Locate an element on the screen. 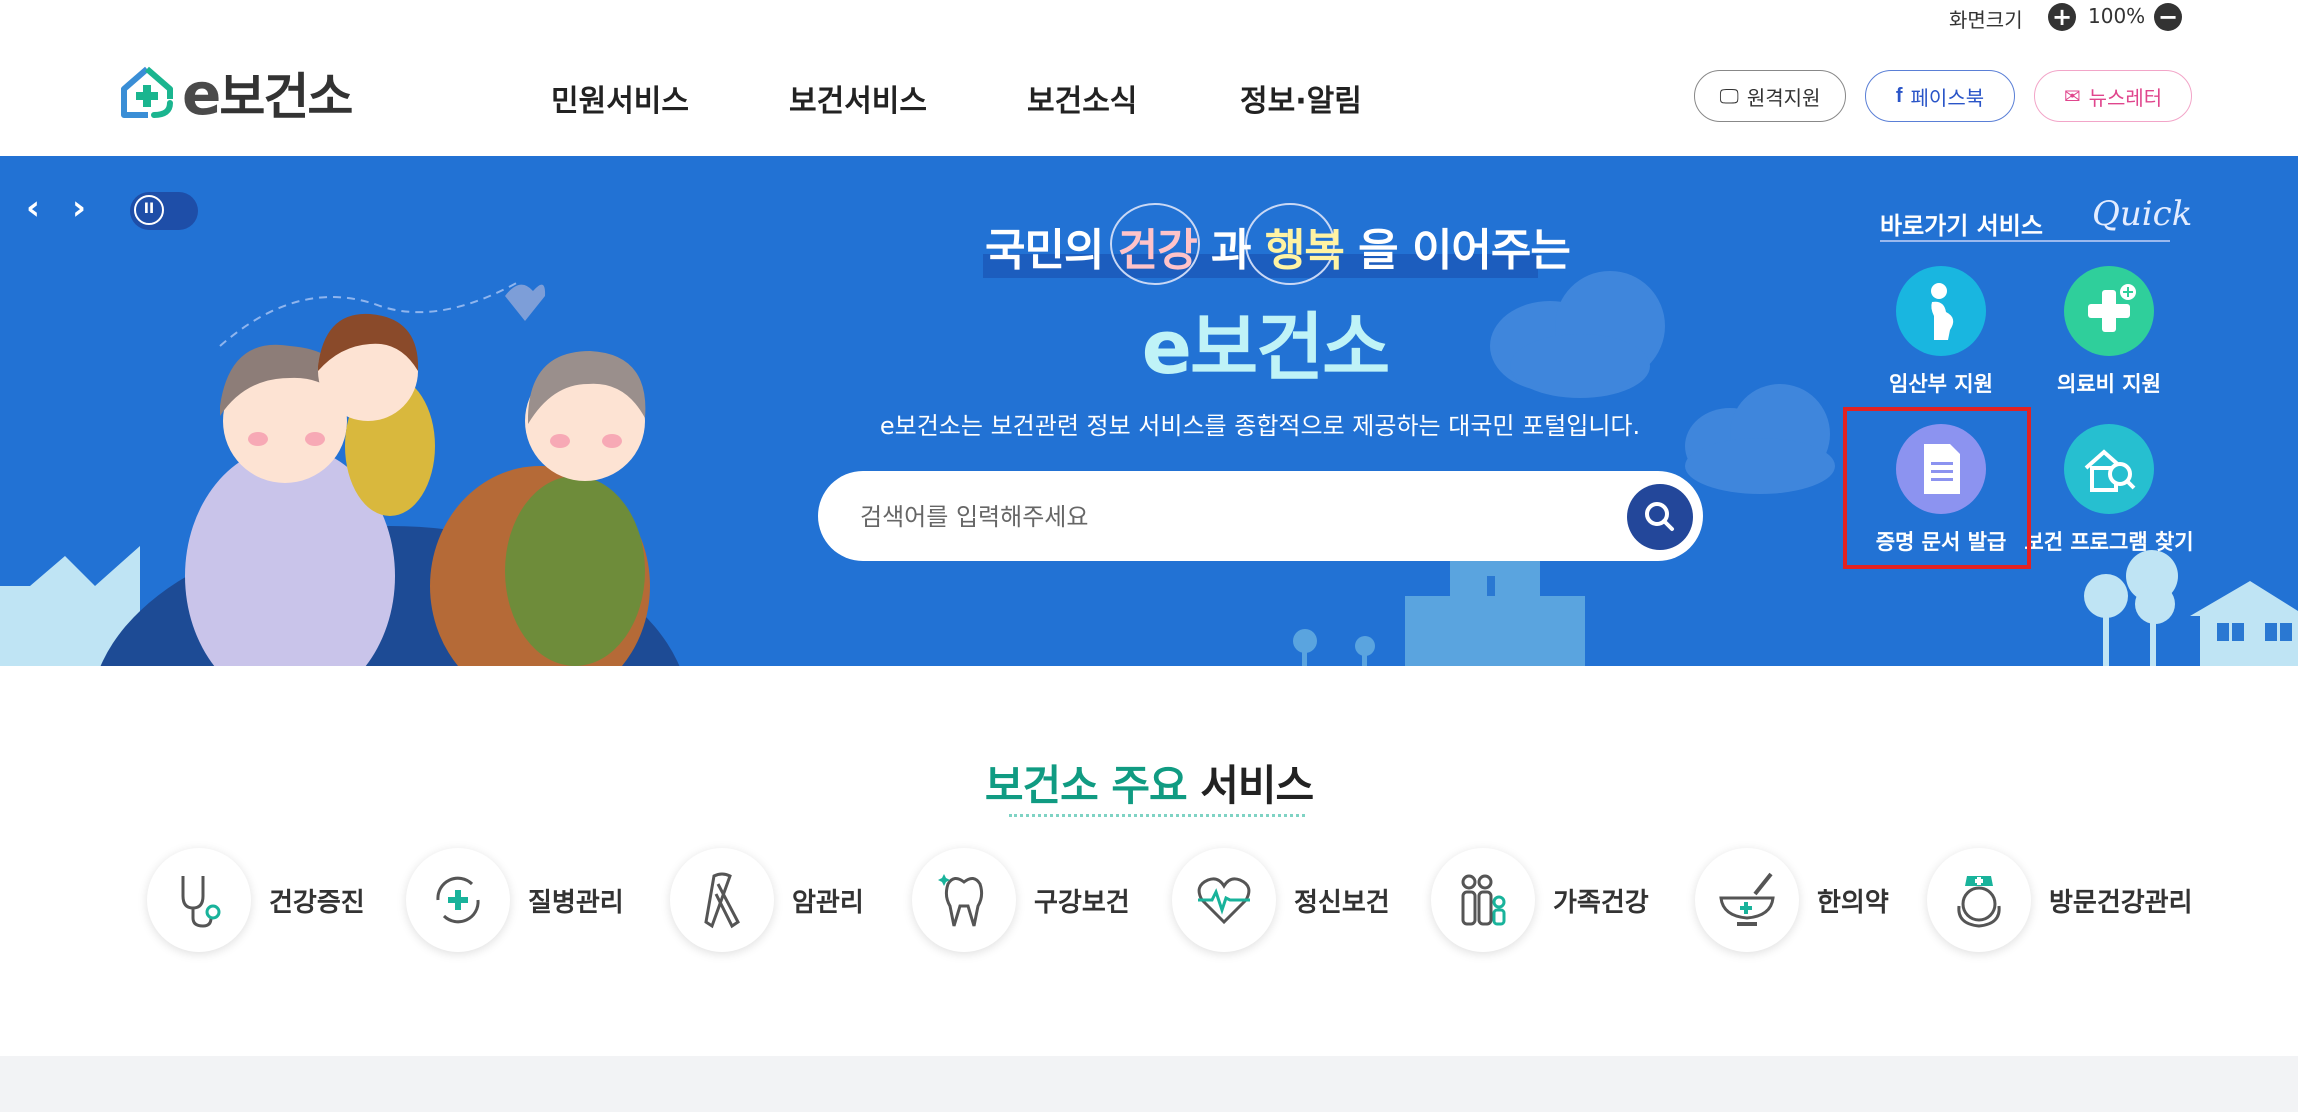  zoom-out-button: − is located at coordinates (2168, 17).